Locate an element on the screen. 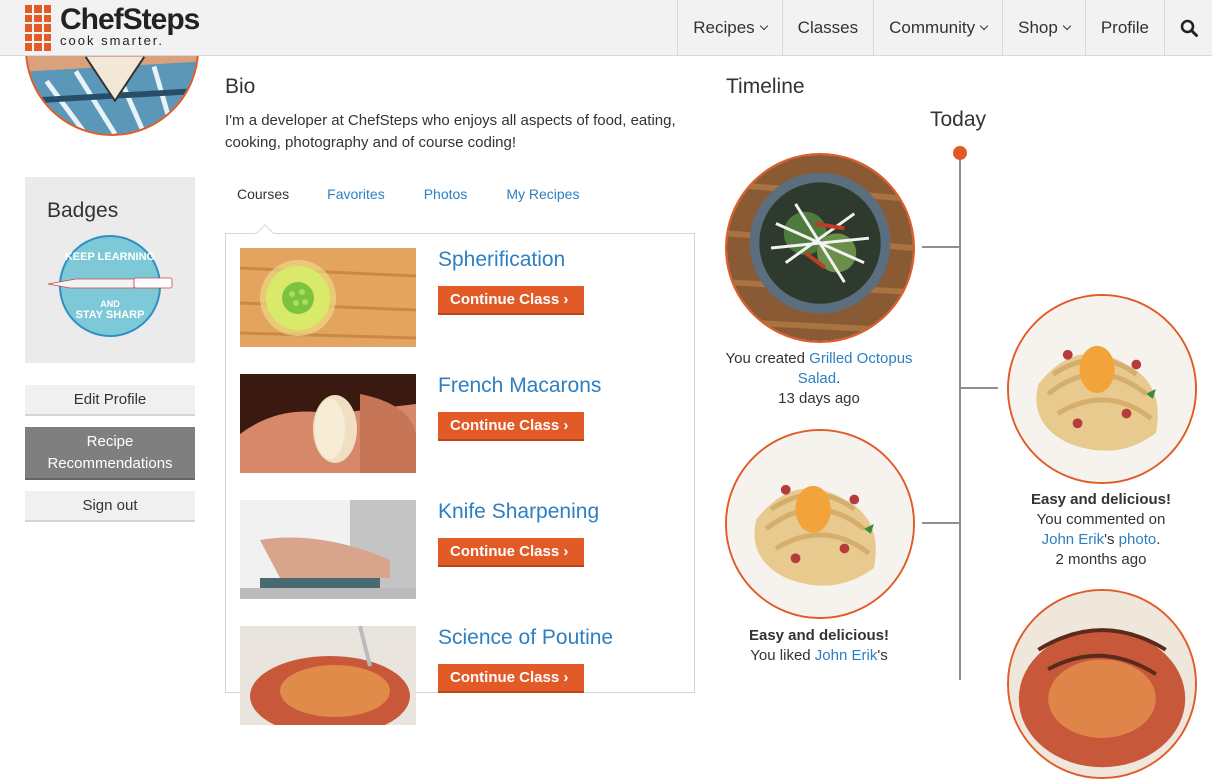 Image resolution: width=1212 pixels, height=779 pixels. badge-text-bottom: STAY SHARP is located at coordinates (110, 315).